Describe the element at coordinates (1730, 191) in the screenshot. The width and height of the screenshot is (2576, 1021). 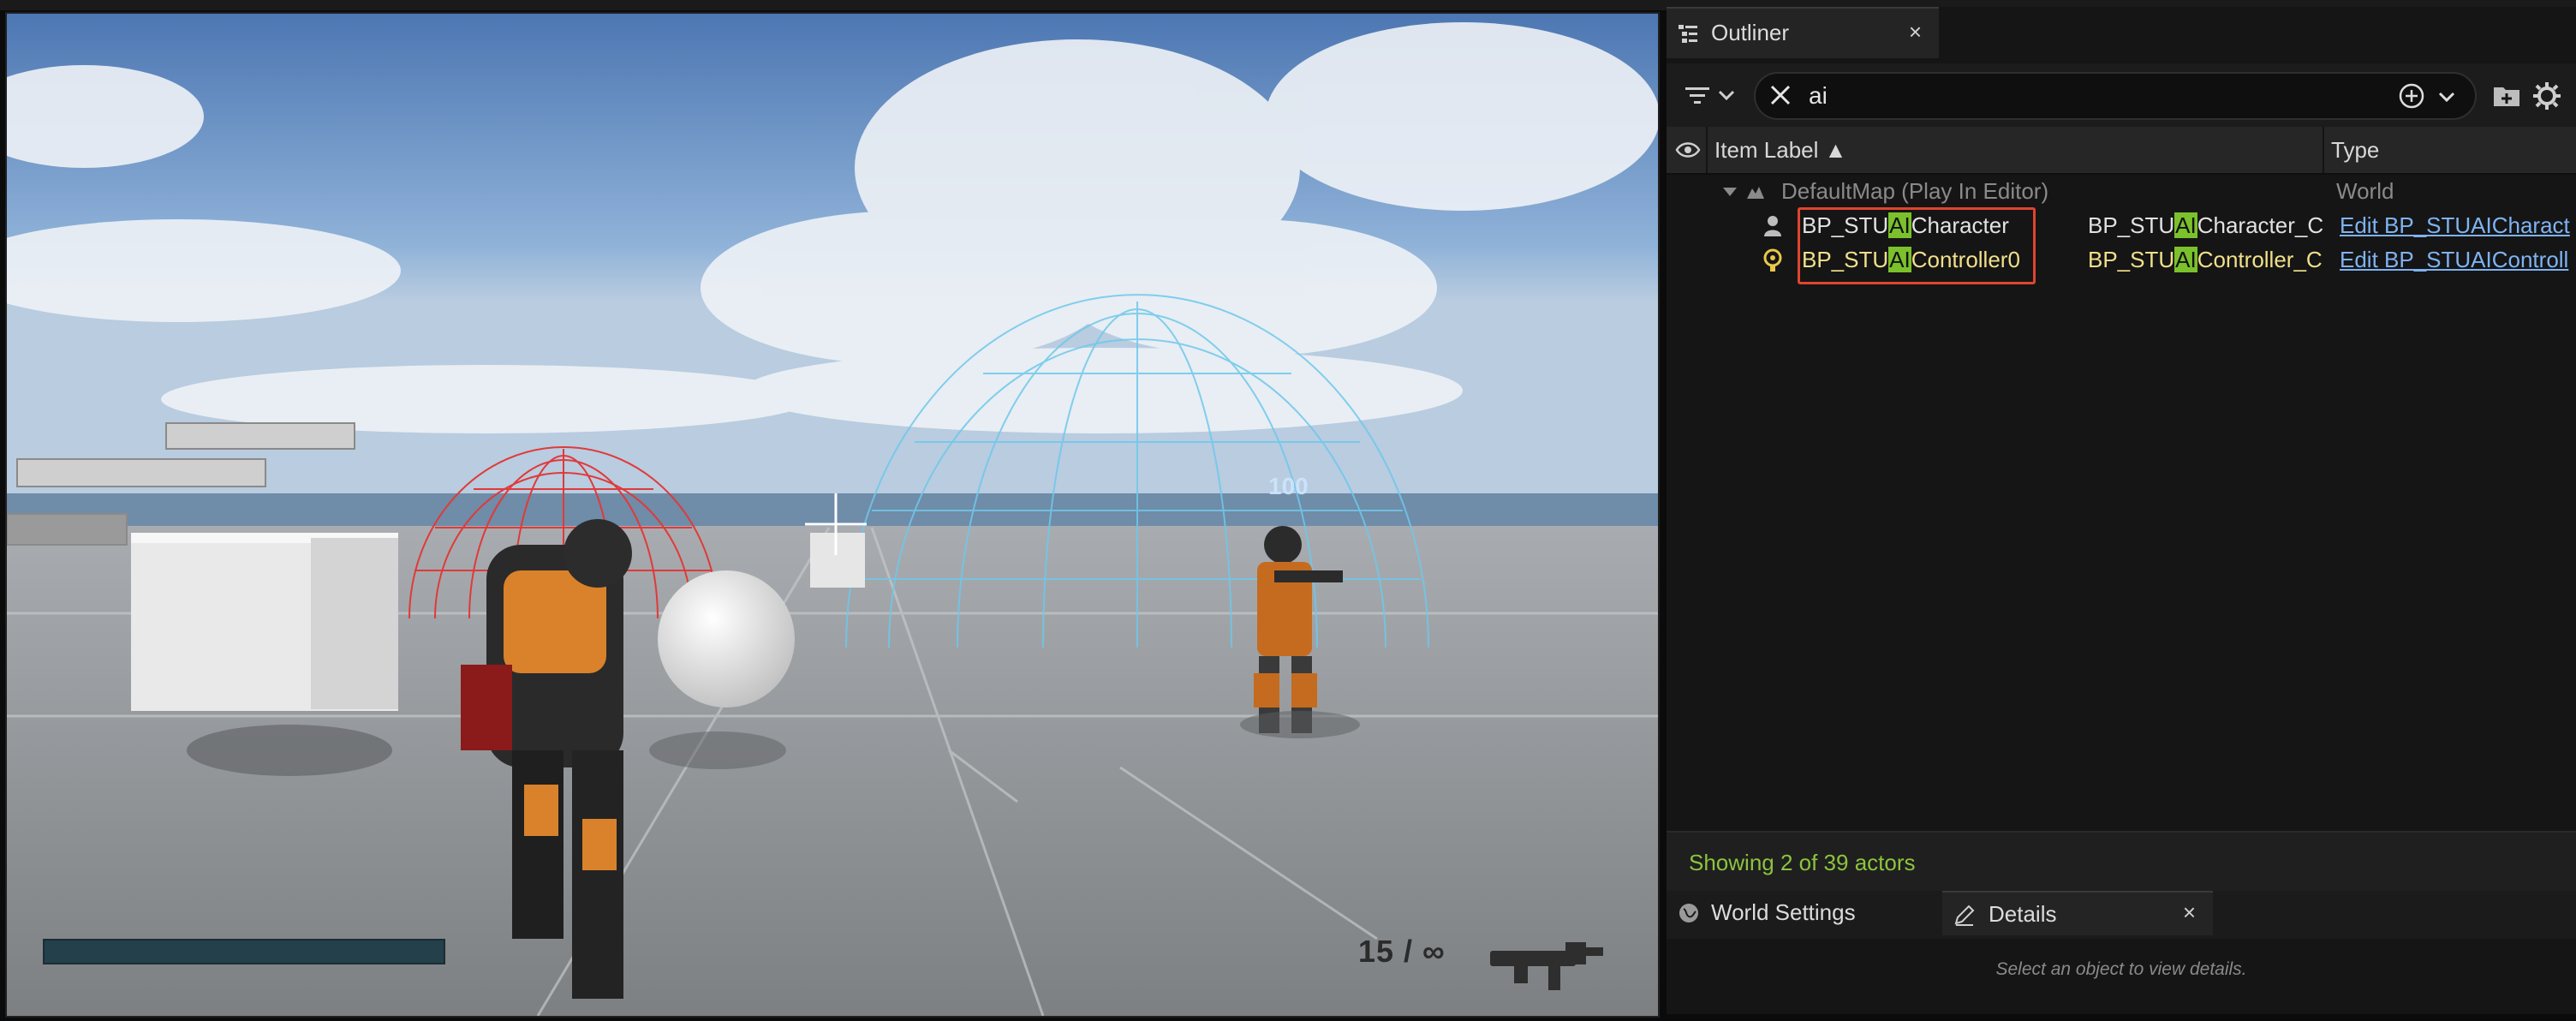
I see `expand-arrow-icon` at that location.